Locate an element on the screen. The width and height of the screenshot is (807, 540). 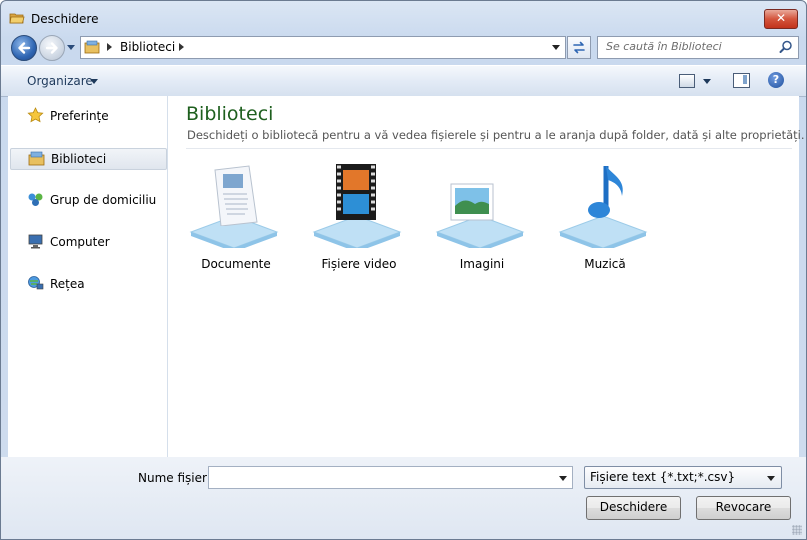
sidebar-item-homegroup: Grup de domiciliu is located at coordinates (86, 200).